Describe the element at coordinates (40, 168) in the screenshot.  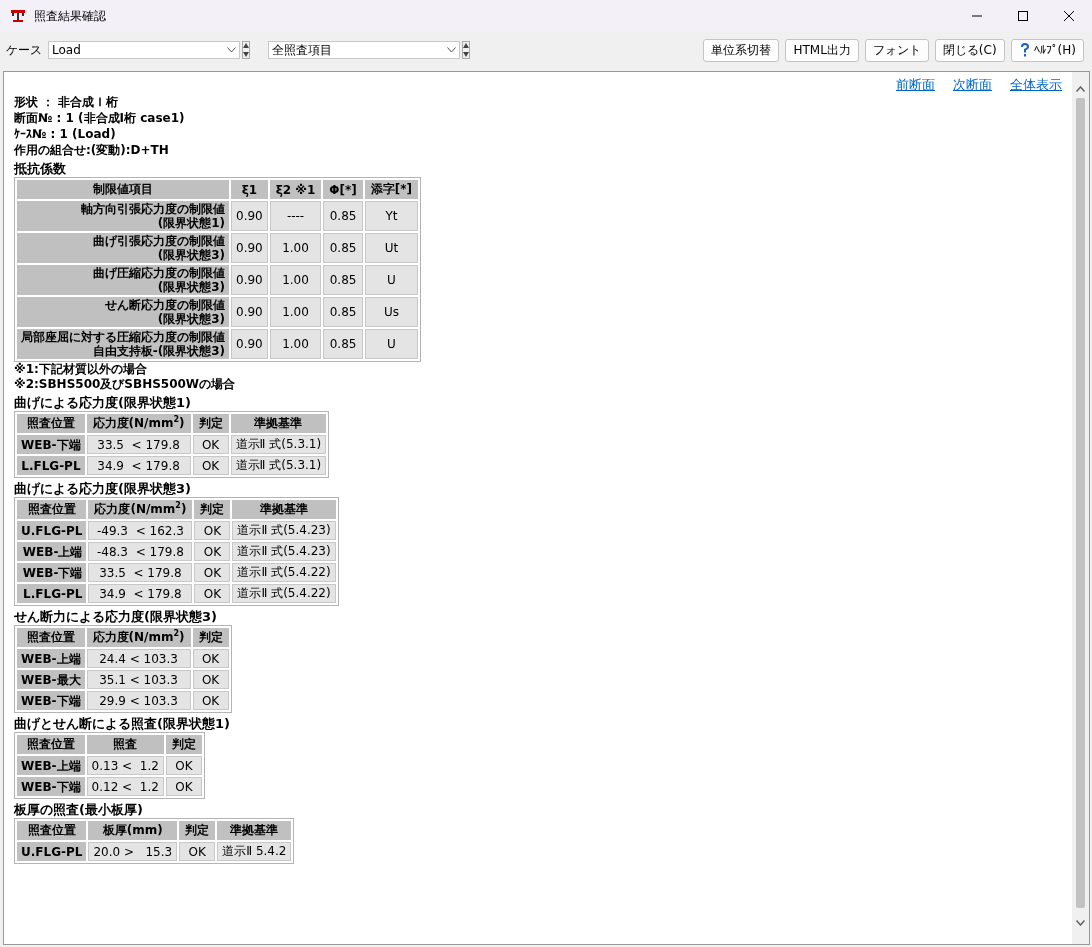
I see `section-title: 抵抗係数` at that location.